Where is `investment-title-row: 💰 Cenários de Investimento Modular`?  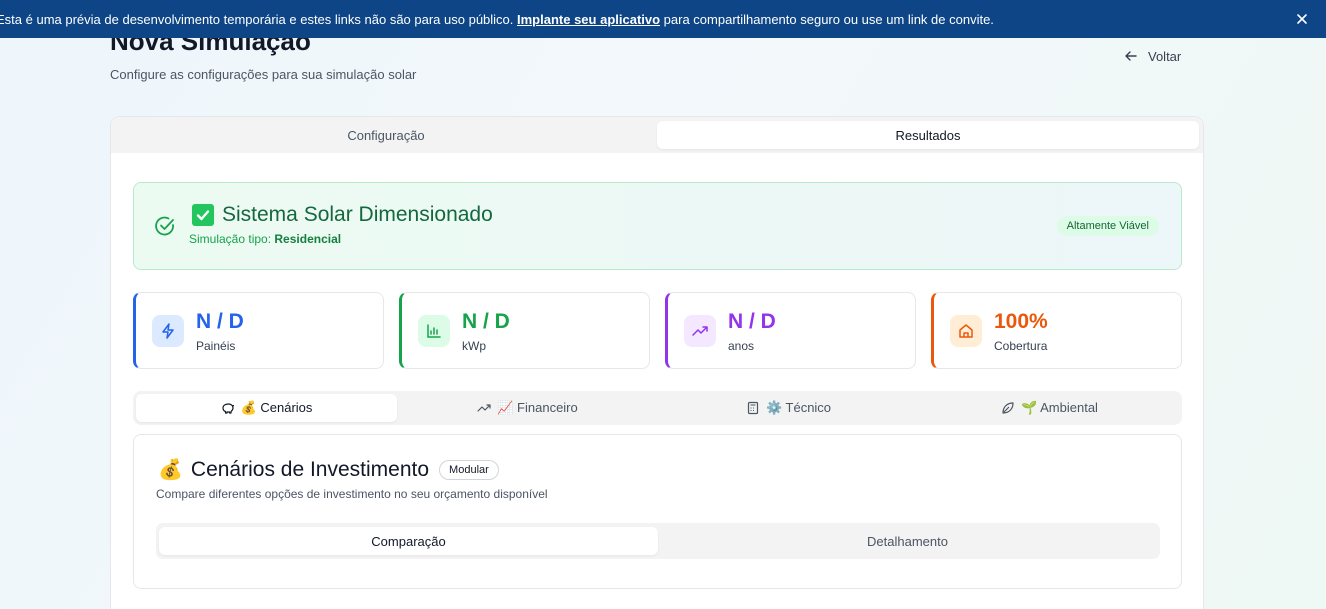 investment-title-row: 💰 Cenários de Investimento Modular is located at coordinates (328, 469).